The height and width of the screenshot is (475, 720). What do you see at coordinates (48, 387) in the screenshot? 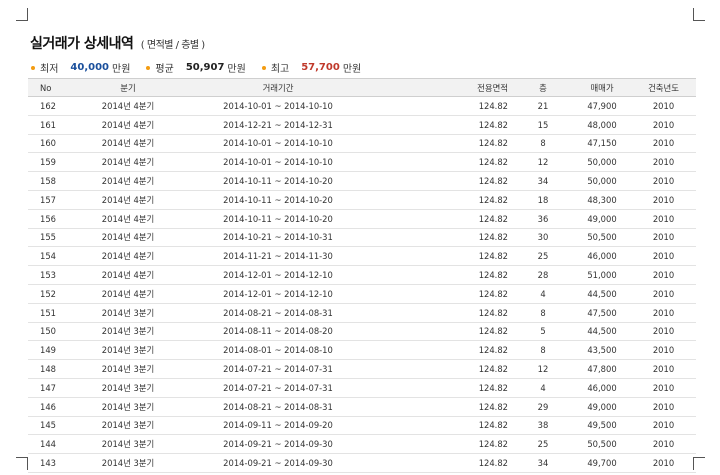
I see `table-cell: 147` at bounding box center [48, 387].